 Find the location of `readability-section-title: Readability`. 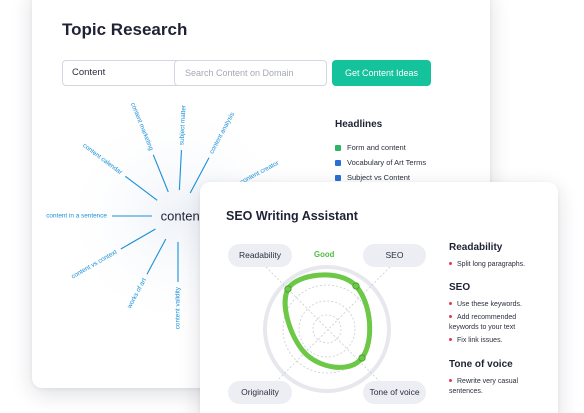

readability-section-title: Readability is located at coordinates (476, 247).